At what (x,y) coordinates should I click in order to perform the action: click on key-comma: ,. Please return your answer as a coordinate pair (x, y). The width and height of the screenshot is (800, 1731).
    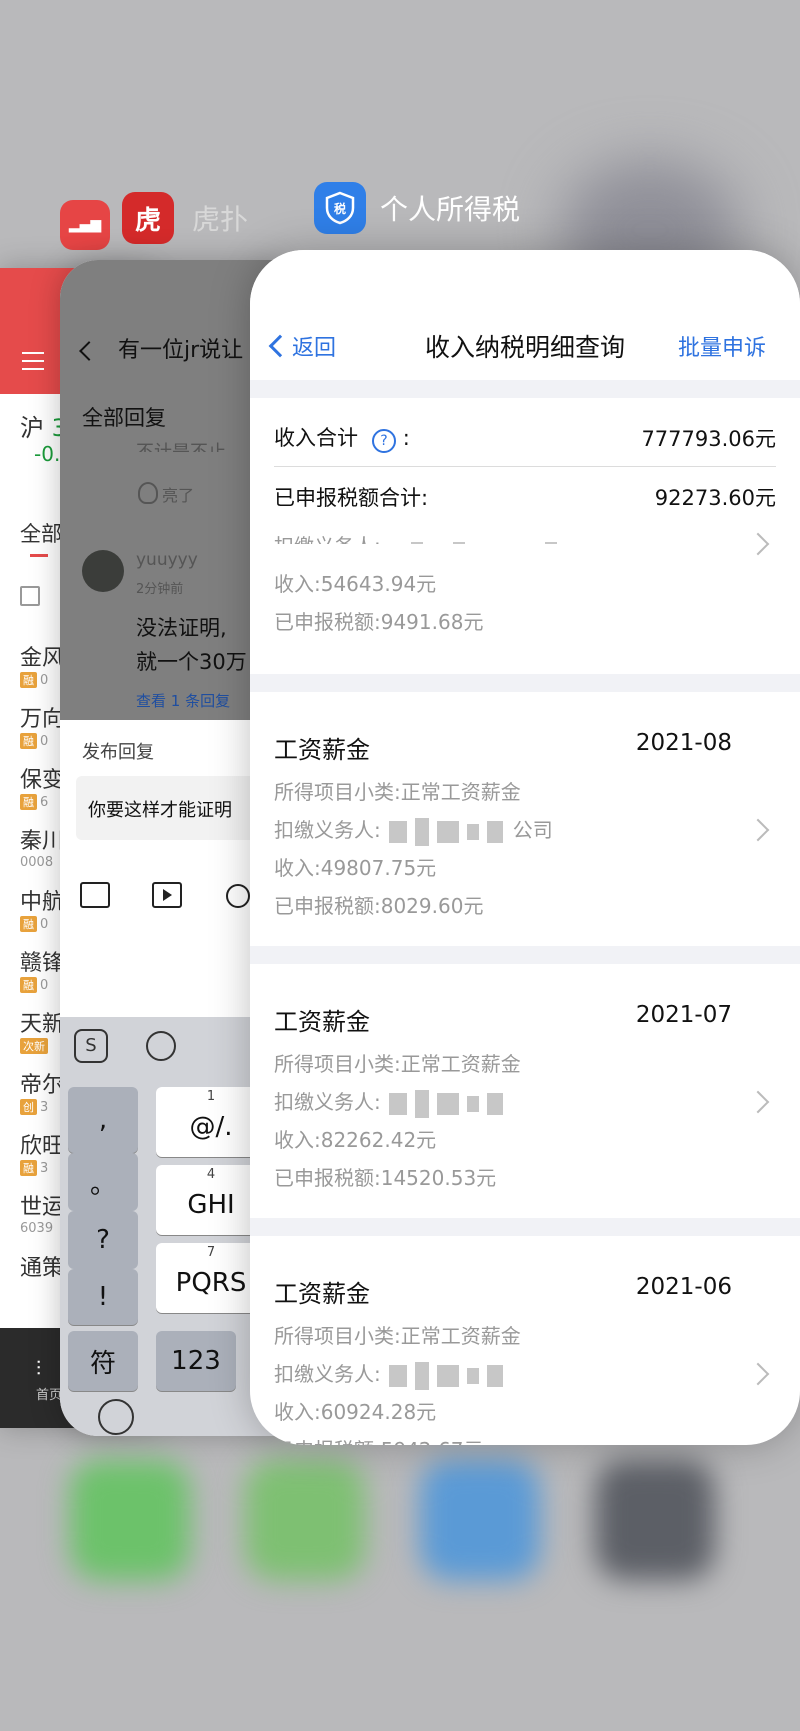
    Looking at the image, I should click on (103, 1120).